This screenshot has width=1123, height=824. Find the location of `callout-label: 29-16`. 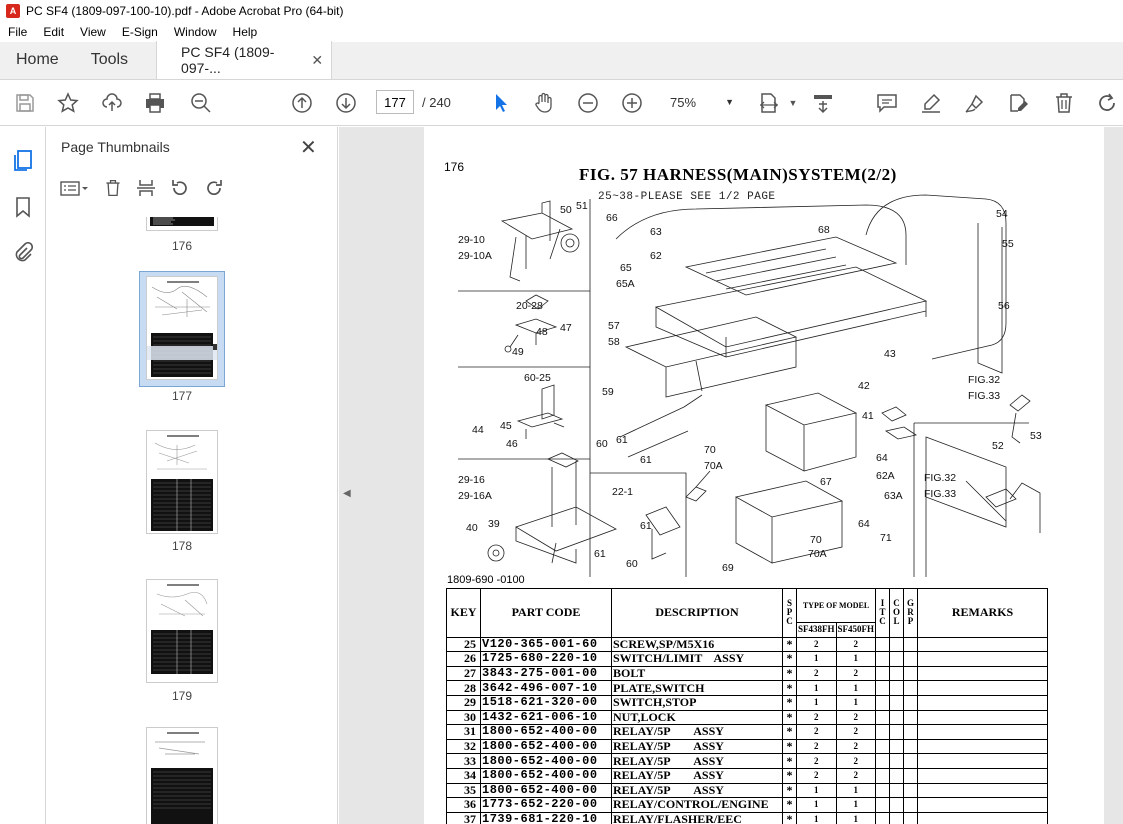

callout-label: 29-16 is located at coordinates (471, 480).